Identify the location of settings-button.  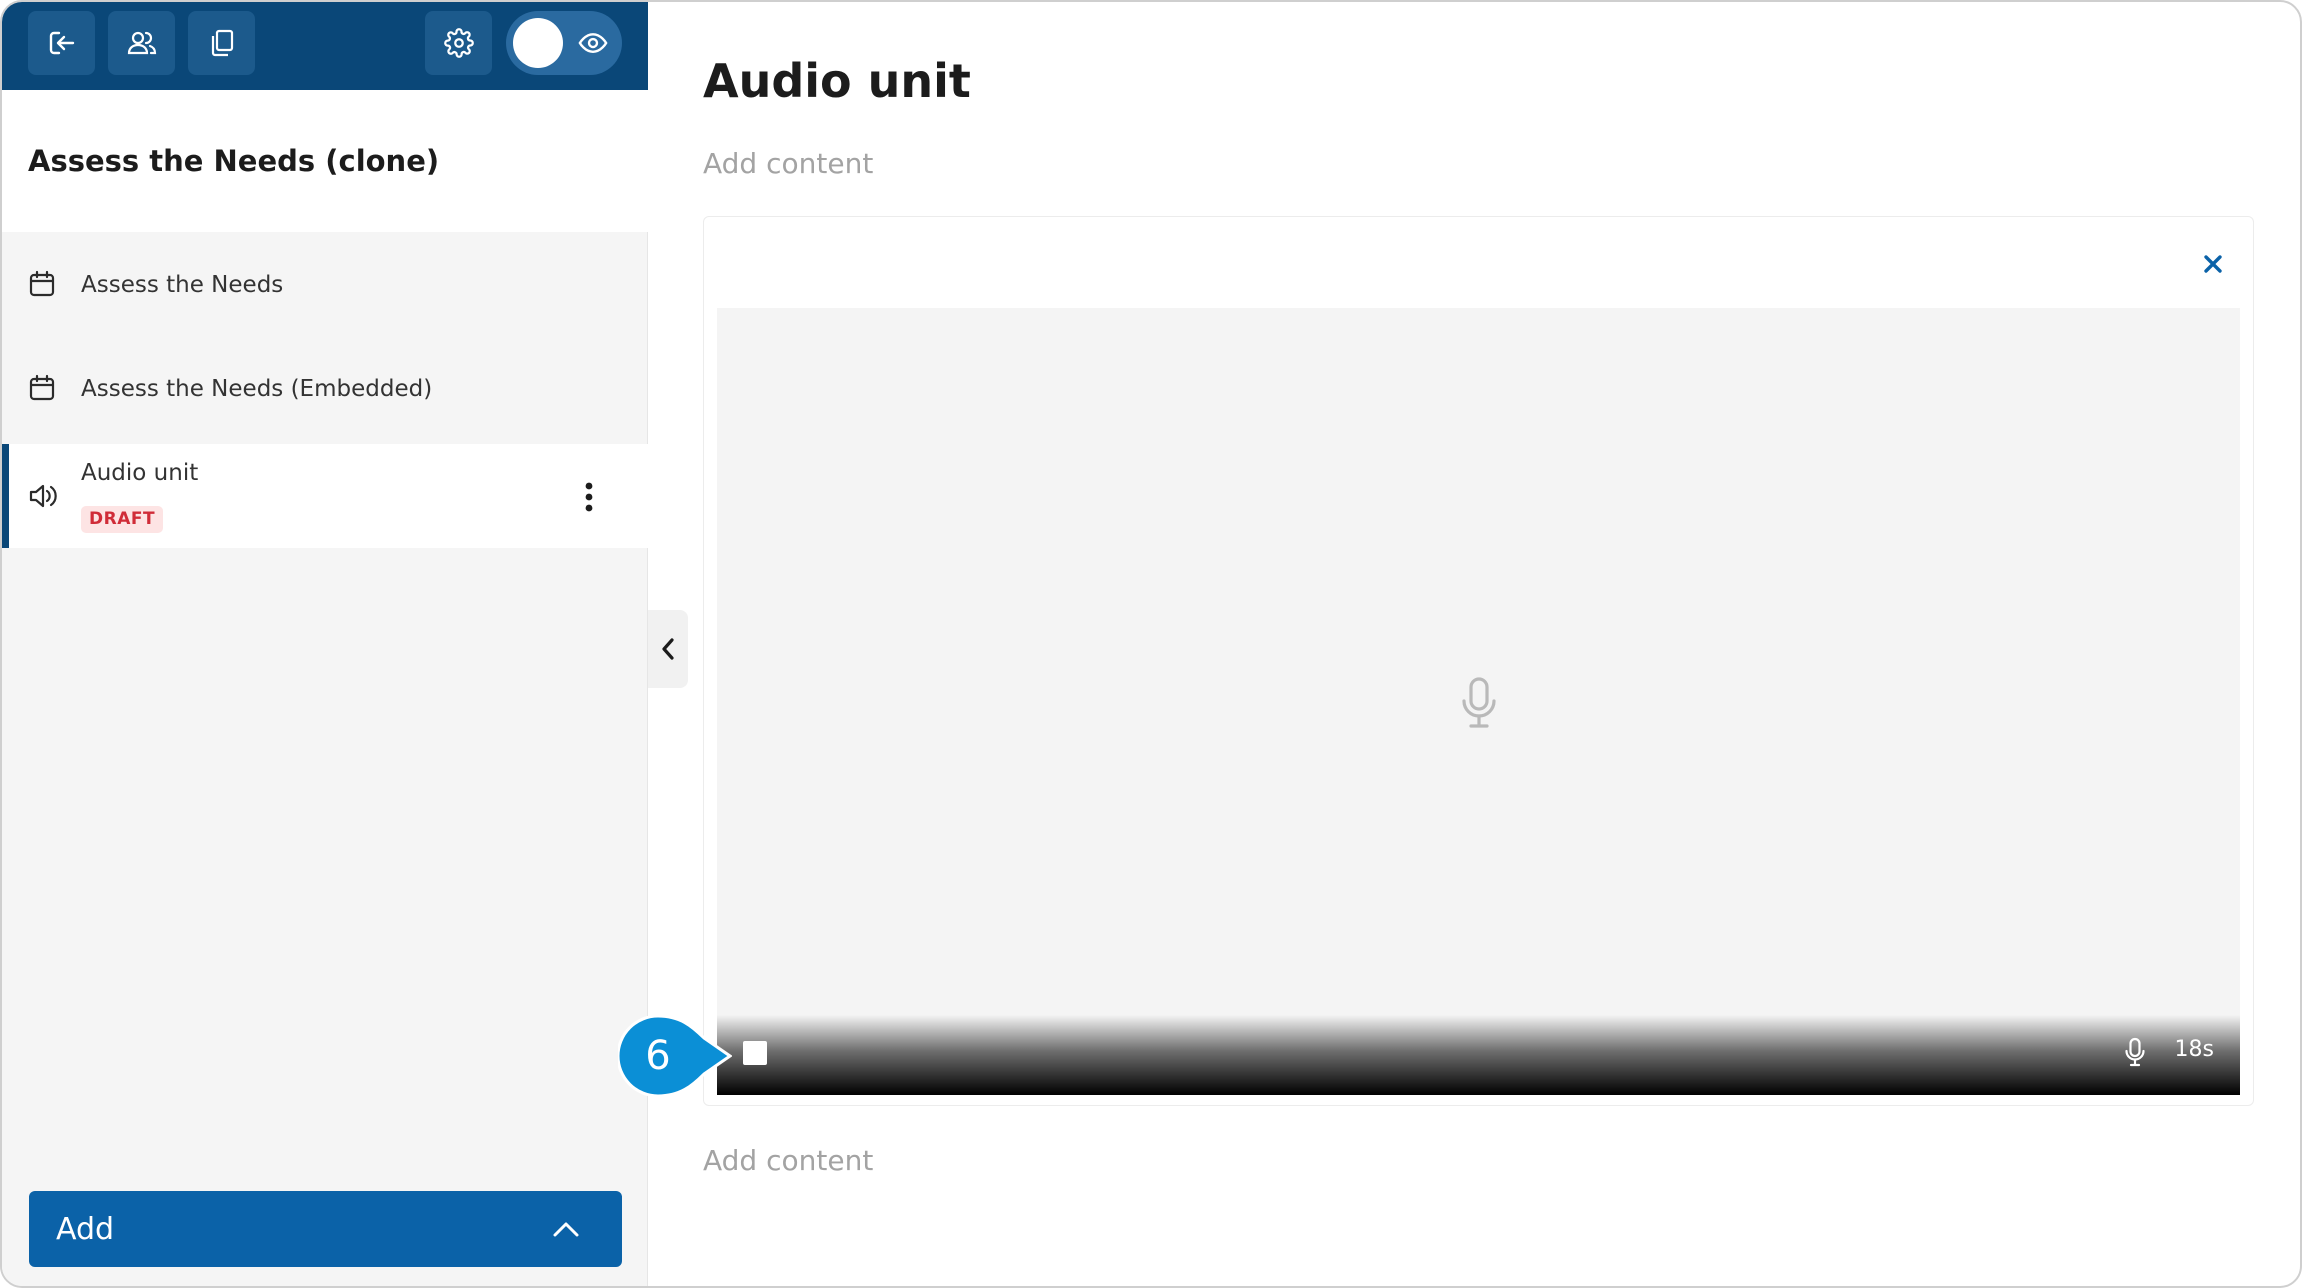
(458, 43).